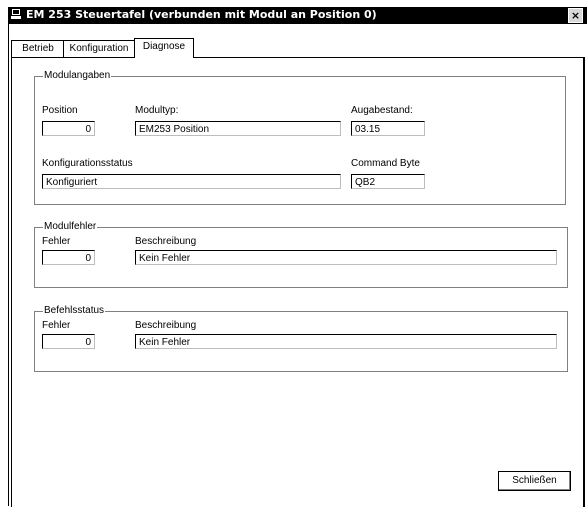  Describe the element at coordinates (8, 265) in the screenshot. I see `window-border` at that location.